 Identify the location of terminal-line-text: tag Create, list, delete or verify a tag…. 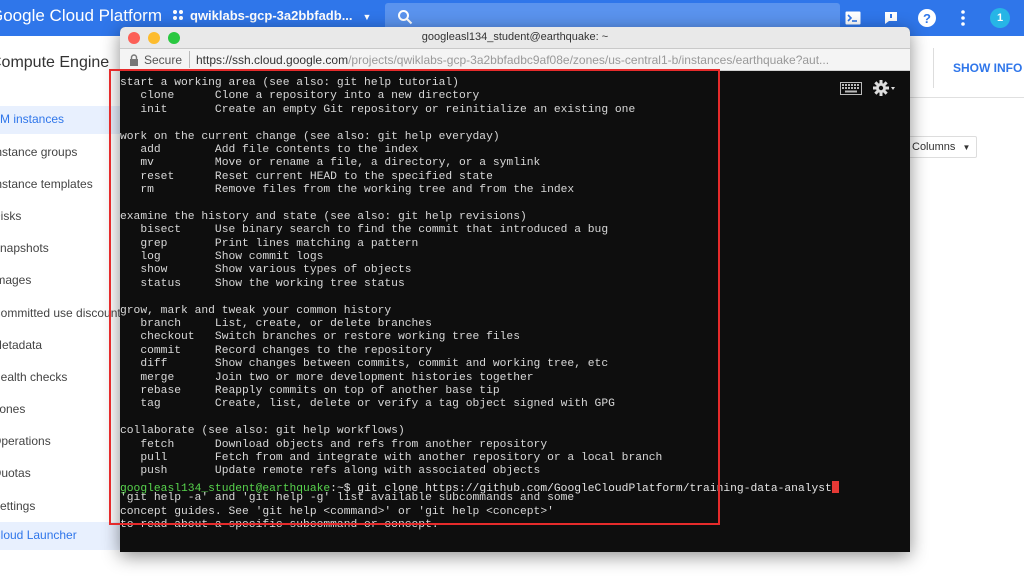
(367, 404).